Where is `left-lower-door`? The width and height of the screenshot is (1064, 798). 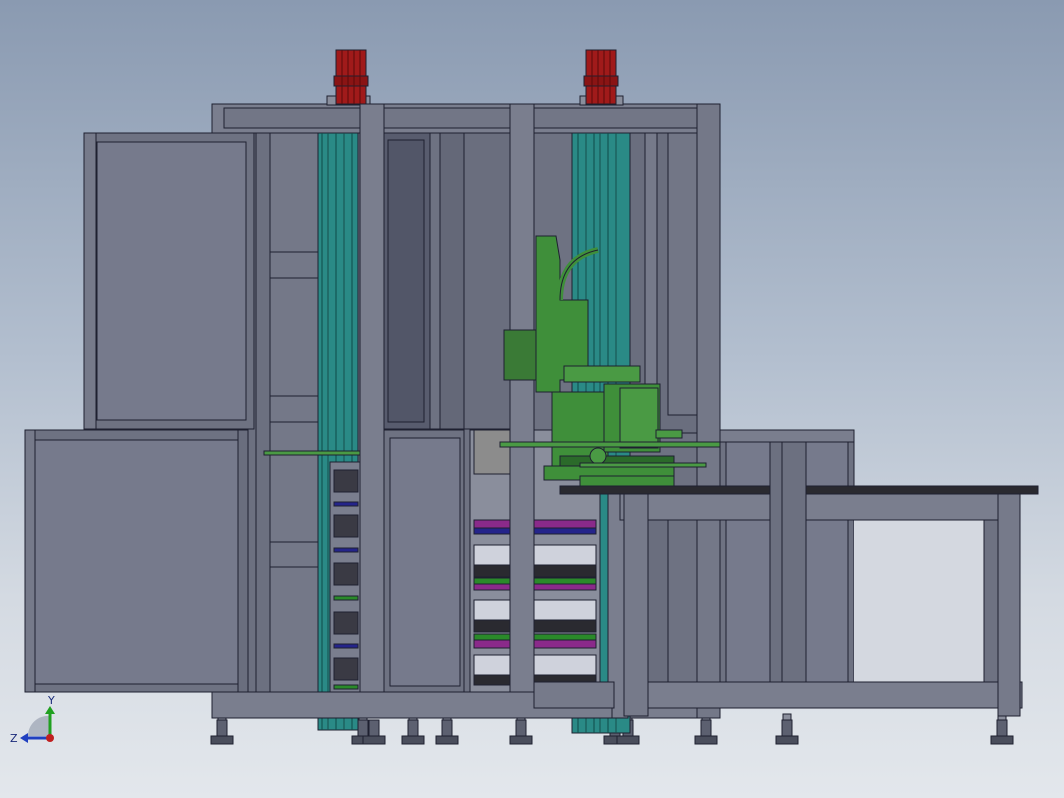
left-lower-door is located at coordinates (136, 561).